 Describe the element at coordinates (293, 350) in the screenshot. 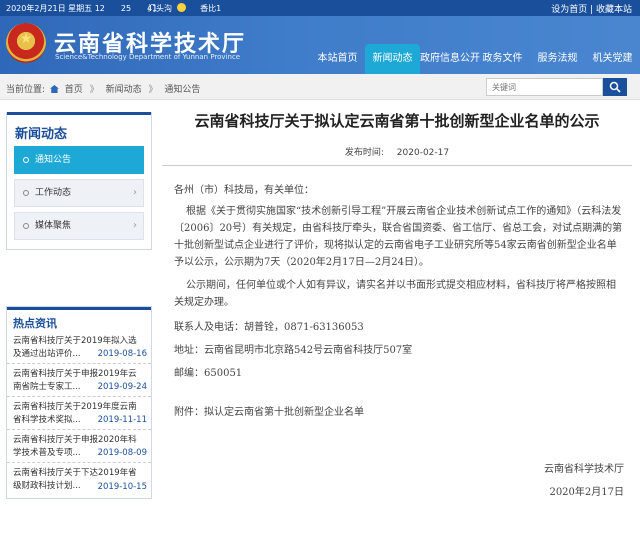

I see `address-info: 地址：云南省昆明市北京路542号云南省科技厅507室` at that location.